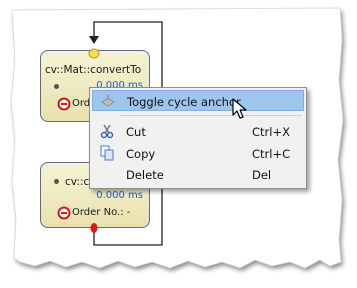 The height and width of the screenshot is (288, 357). What do you see at coordinates (184, 102) in the screenshot?
I see `menu-item-label: Toggle cycle anchor` at bounding box center [184, 102].